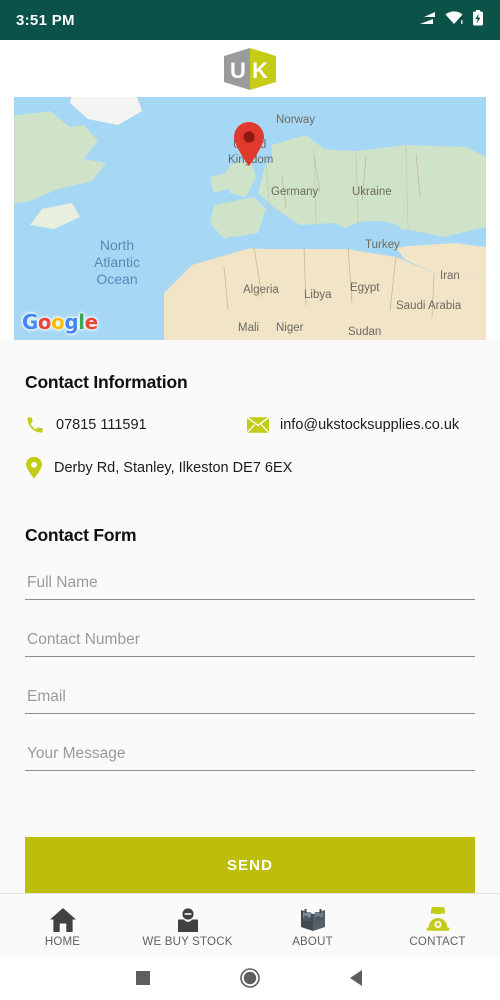  I want to click on nav-label-about: ABOUT, so click(312, 941).